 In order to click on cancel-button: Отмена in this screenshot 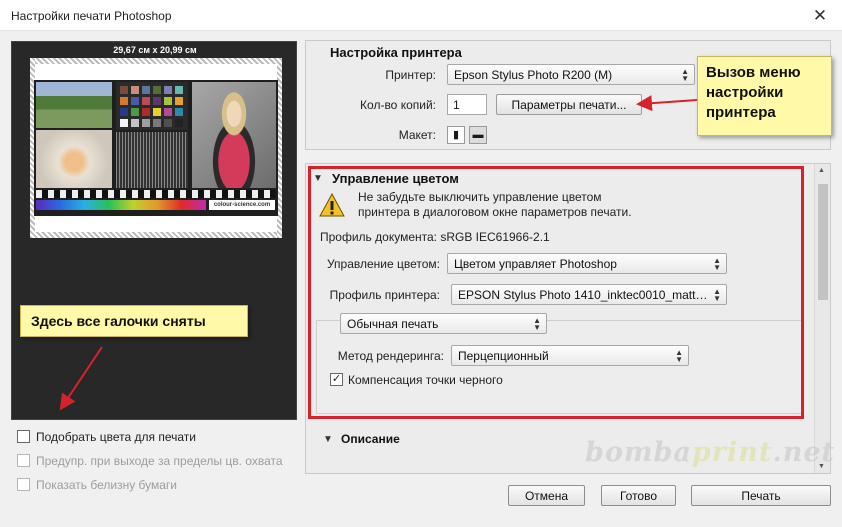, I will do `click(546, 495)`.